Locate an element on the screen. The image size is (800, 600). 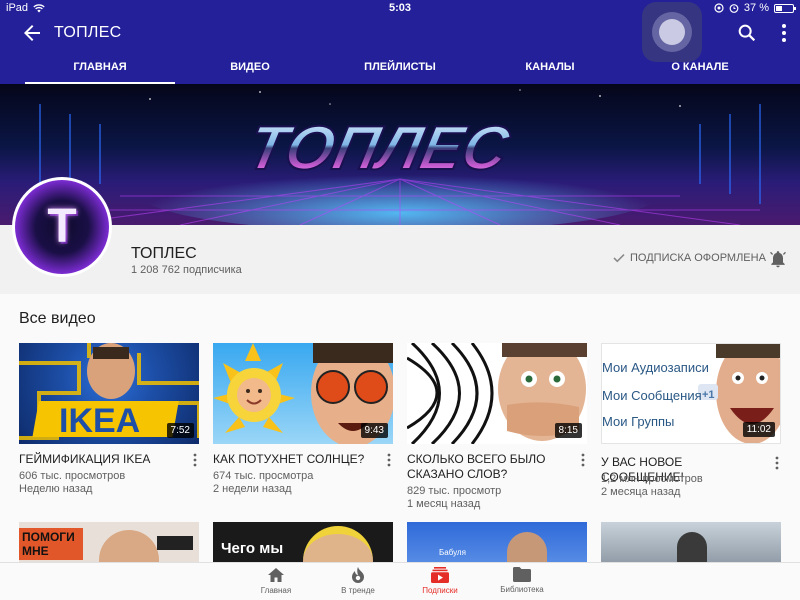
subscribed-button: ПОДПИСКА ОФОРМЛЕНА is located at coordinates (689, 258).